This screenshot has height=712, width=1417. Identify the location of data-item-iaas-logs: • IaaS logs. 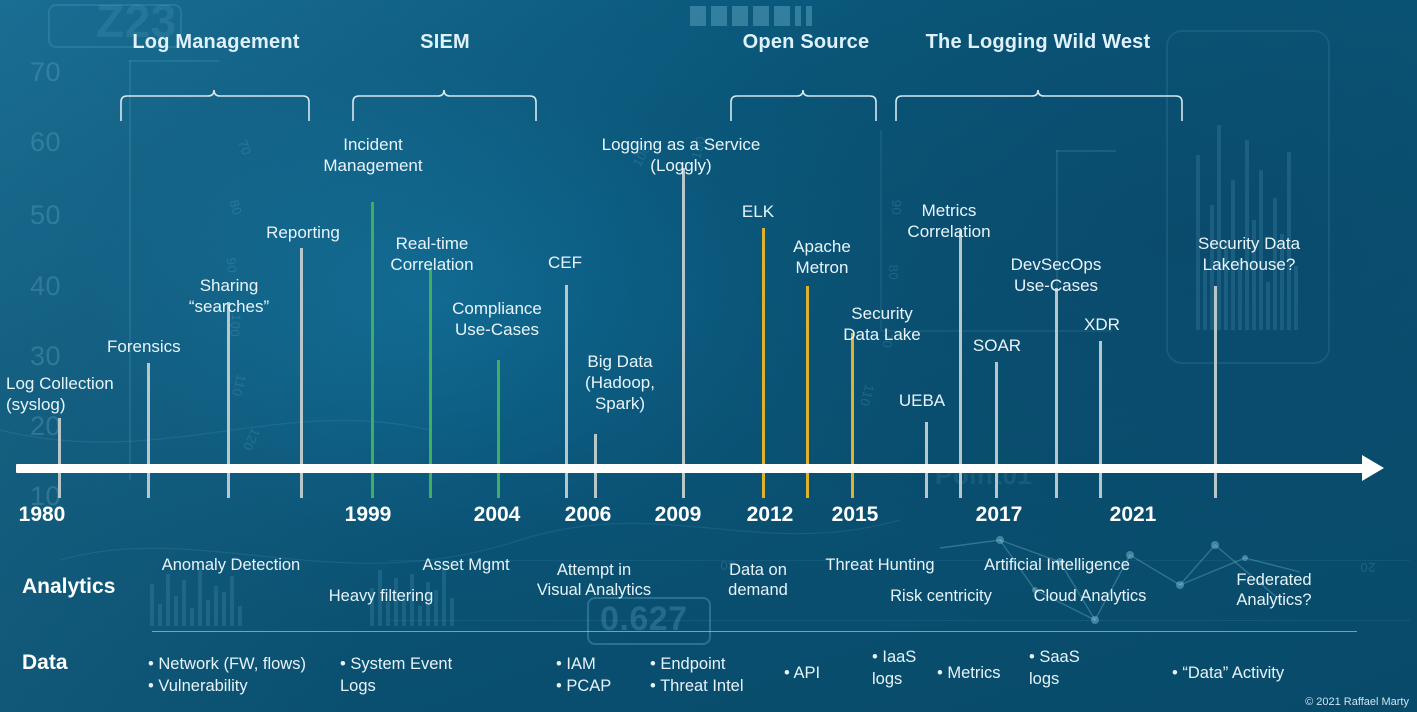
(894, 668).